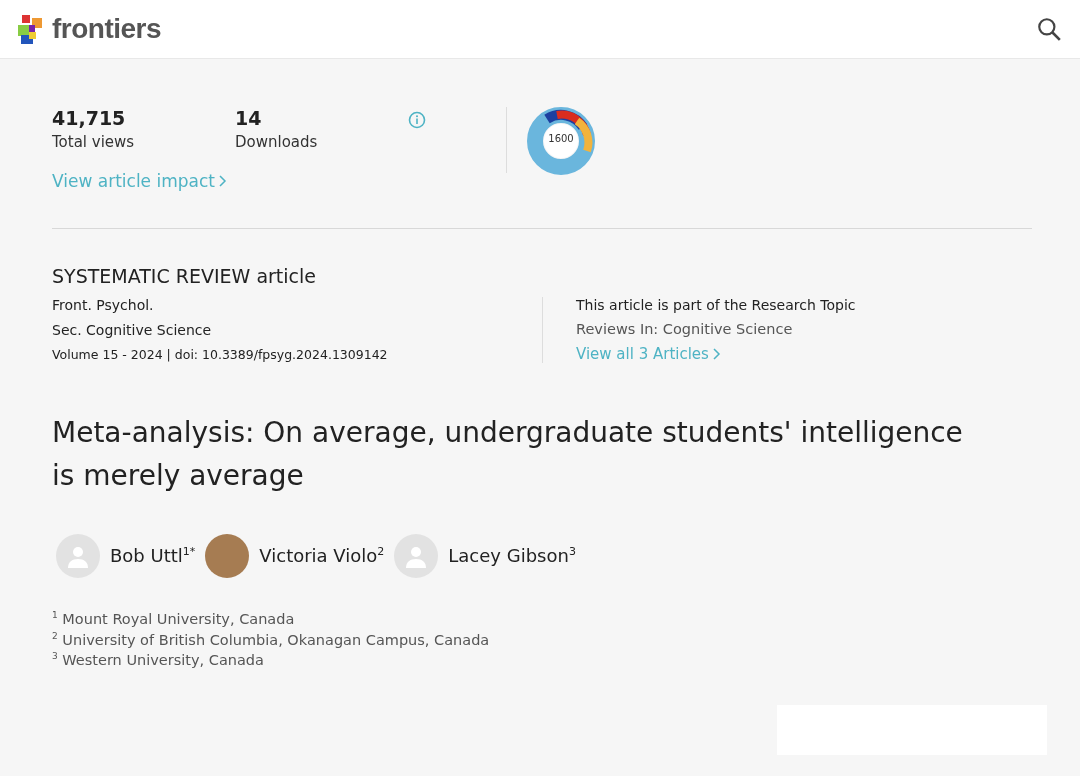  I want to click on affiliation: $^{2}$ University of British Columbia, Okanagan Campus, Canada, so click(271, 639).